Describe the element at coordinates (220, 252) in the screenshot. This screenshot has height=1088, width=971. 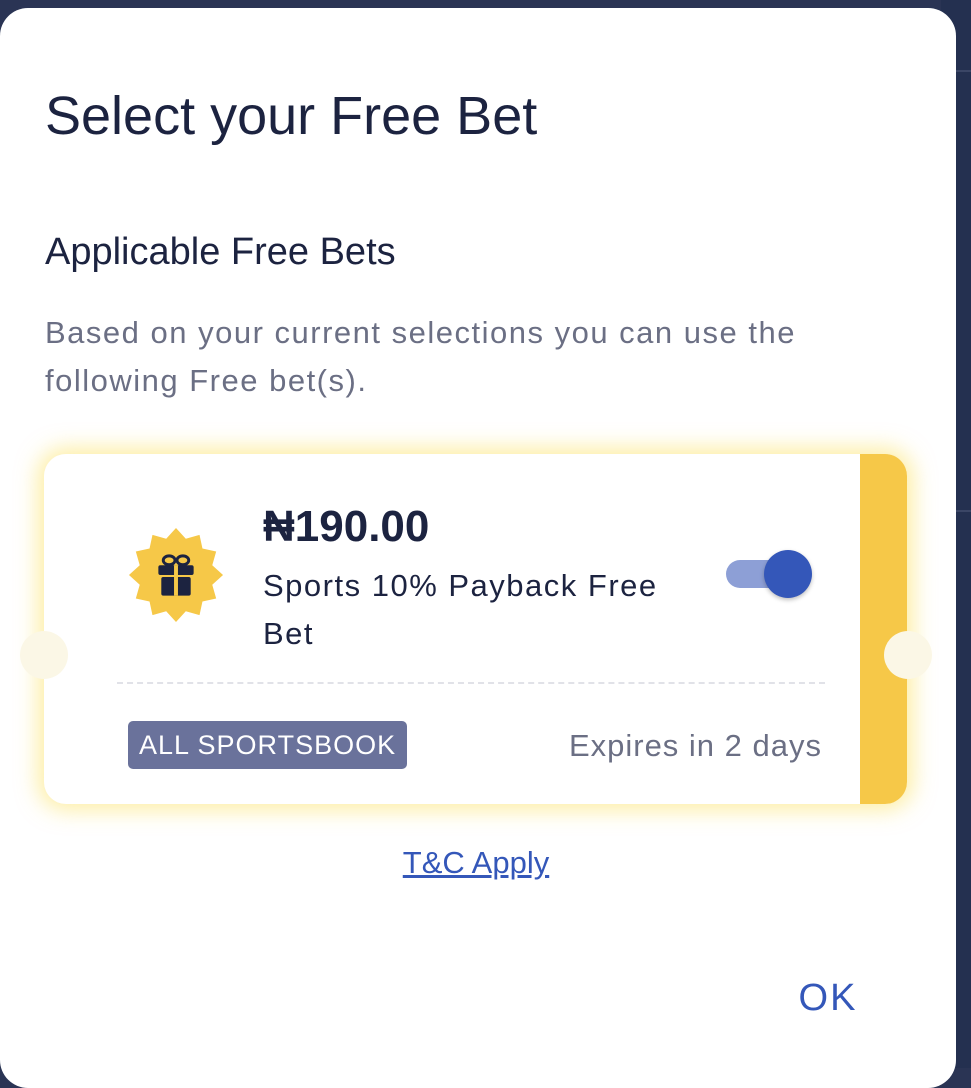
I see `section-title: Applicable Free Bets` at that location.